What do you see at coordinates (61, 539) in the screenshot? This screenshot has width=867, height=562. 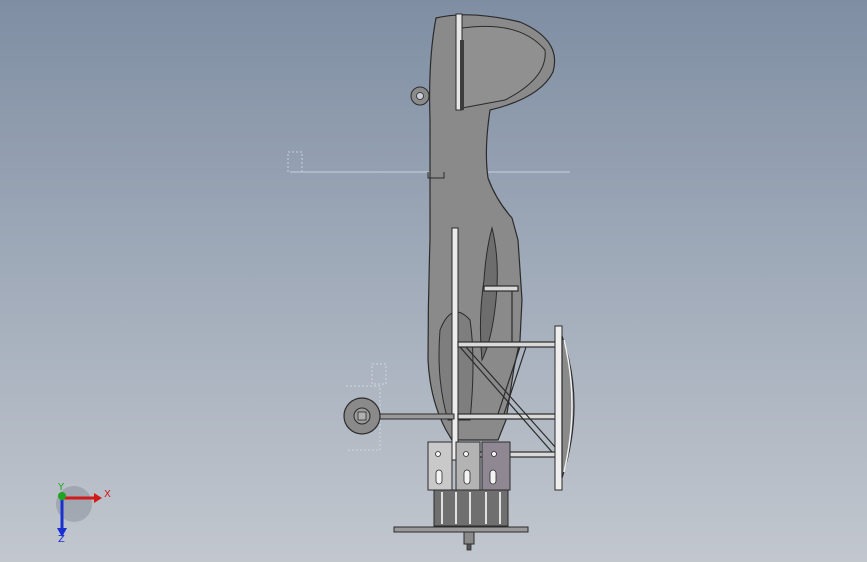 I see `triad-z-label: Z` at bounding box center [61, 539].